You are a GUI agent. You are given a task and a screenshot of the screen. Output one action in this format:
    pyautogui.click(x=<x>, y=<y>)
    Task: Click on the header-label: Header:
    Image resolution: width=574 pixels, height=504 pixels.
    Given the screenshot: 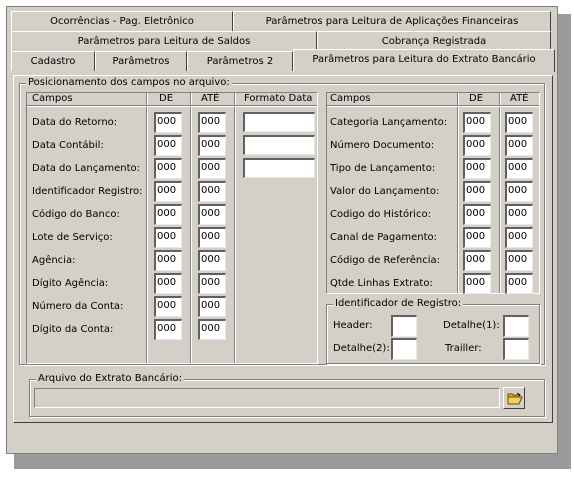 What is the action you would take?
    pyautogui.click(x=353, y=325)
    